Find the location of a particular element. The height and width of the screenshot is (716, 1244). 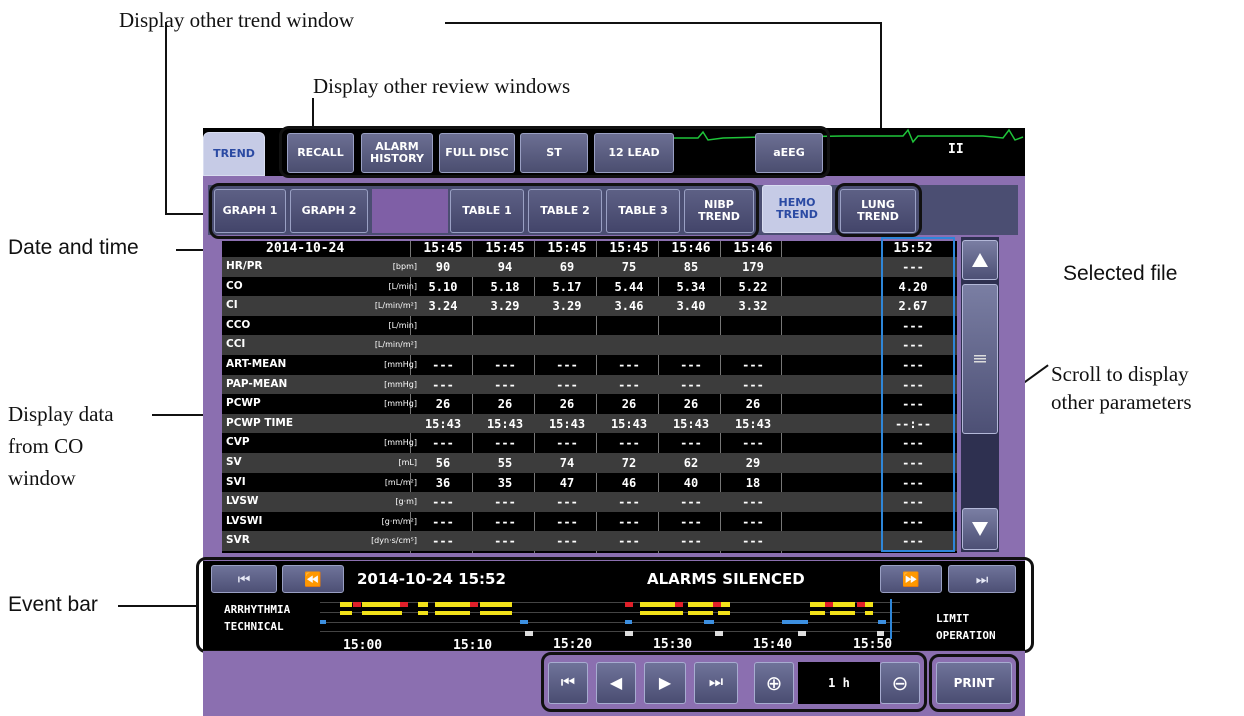

param-name: SVR is located at coordinates (238, 540).